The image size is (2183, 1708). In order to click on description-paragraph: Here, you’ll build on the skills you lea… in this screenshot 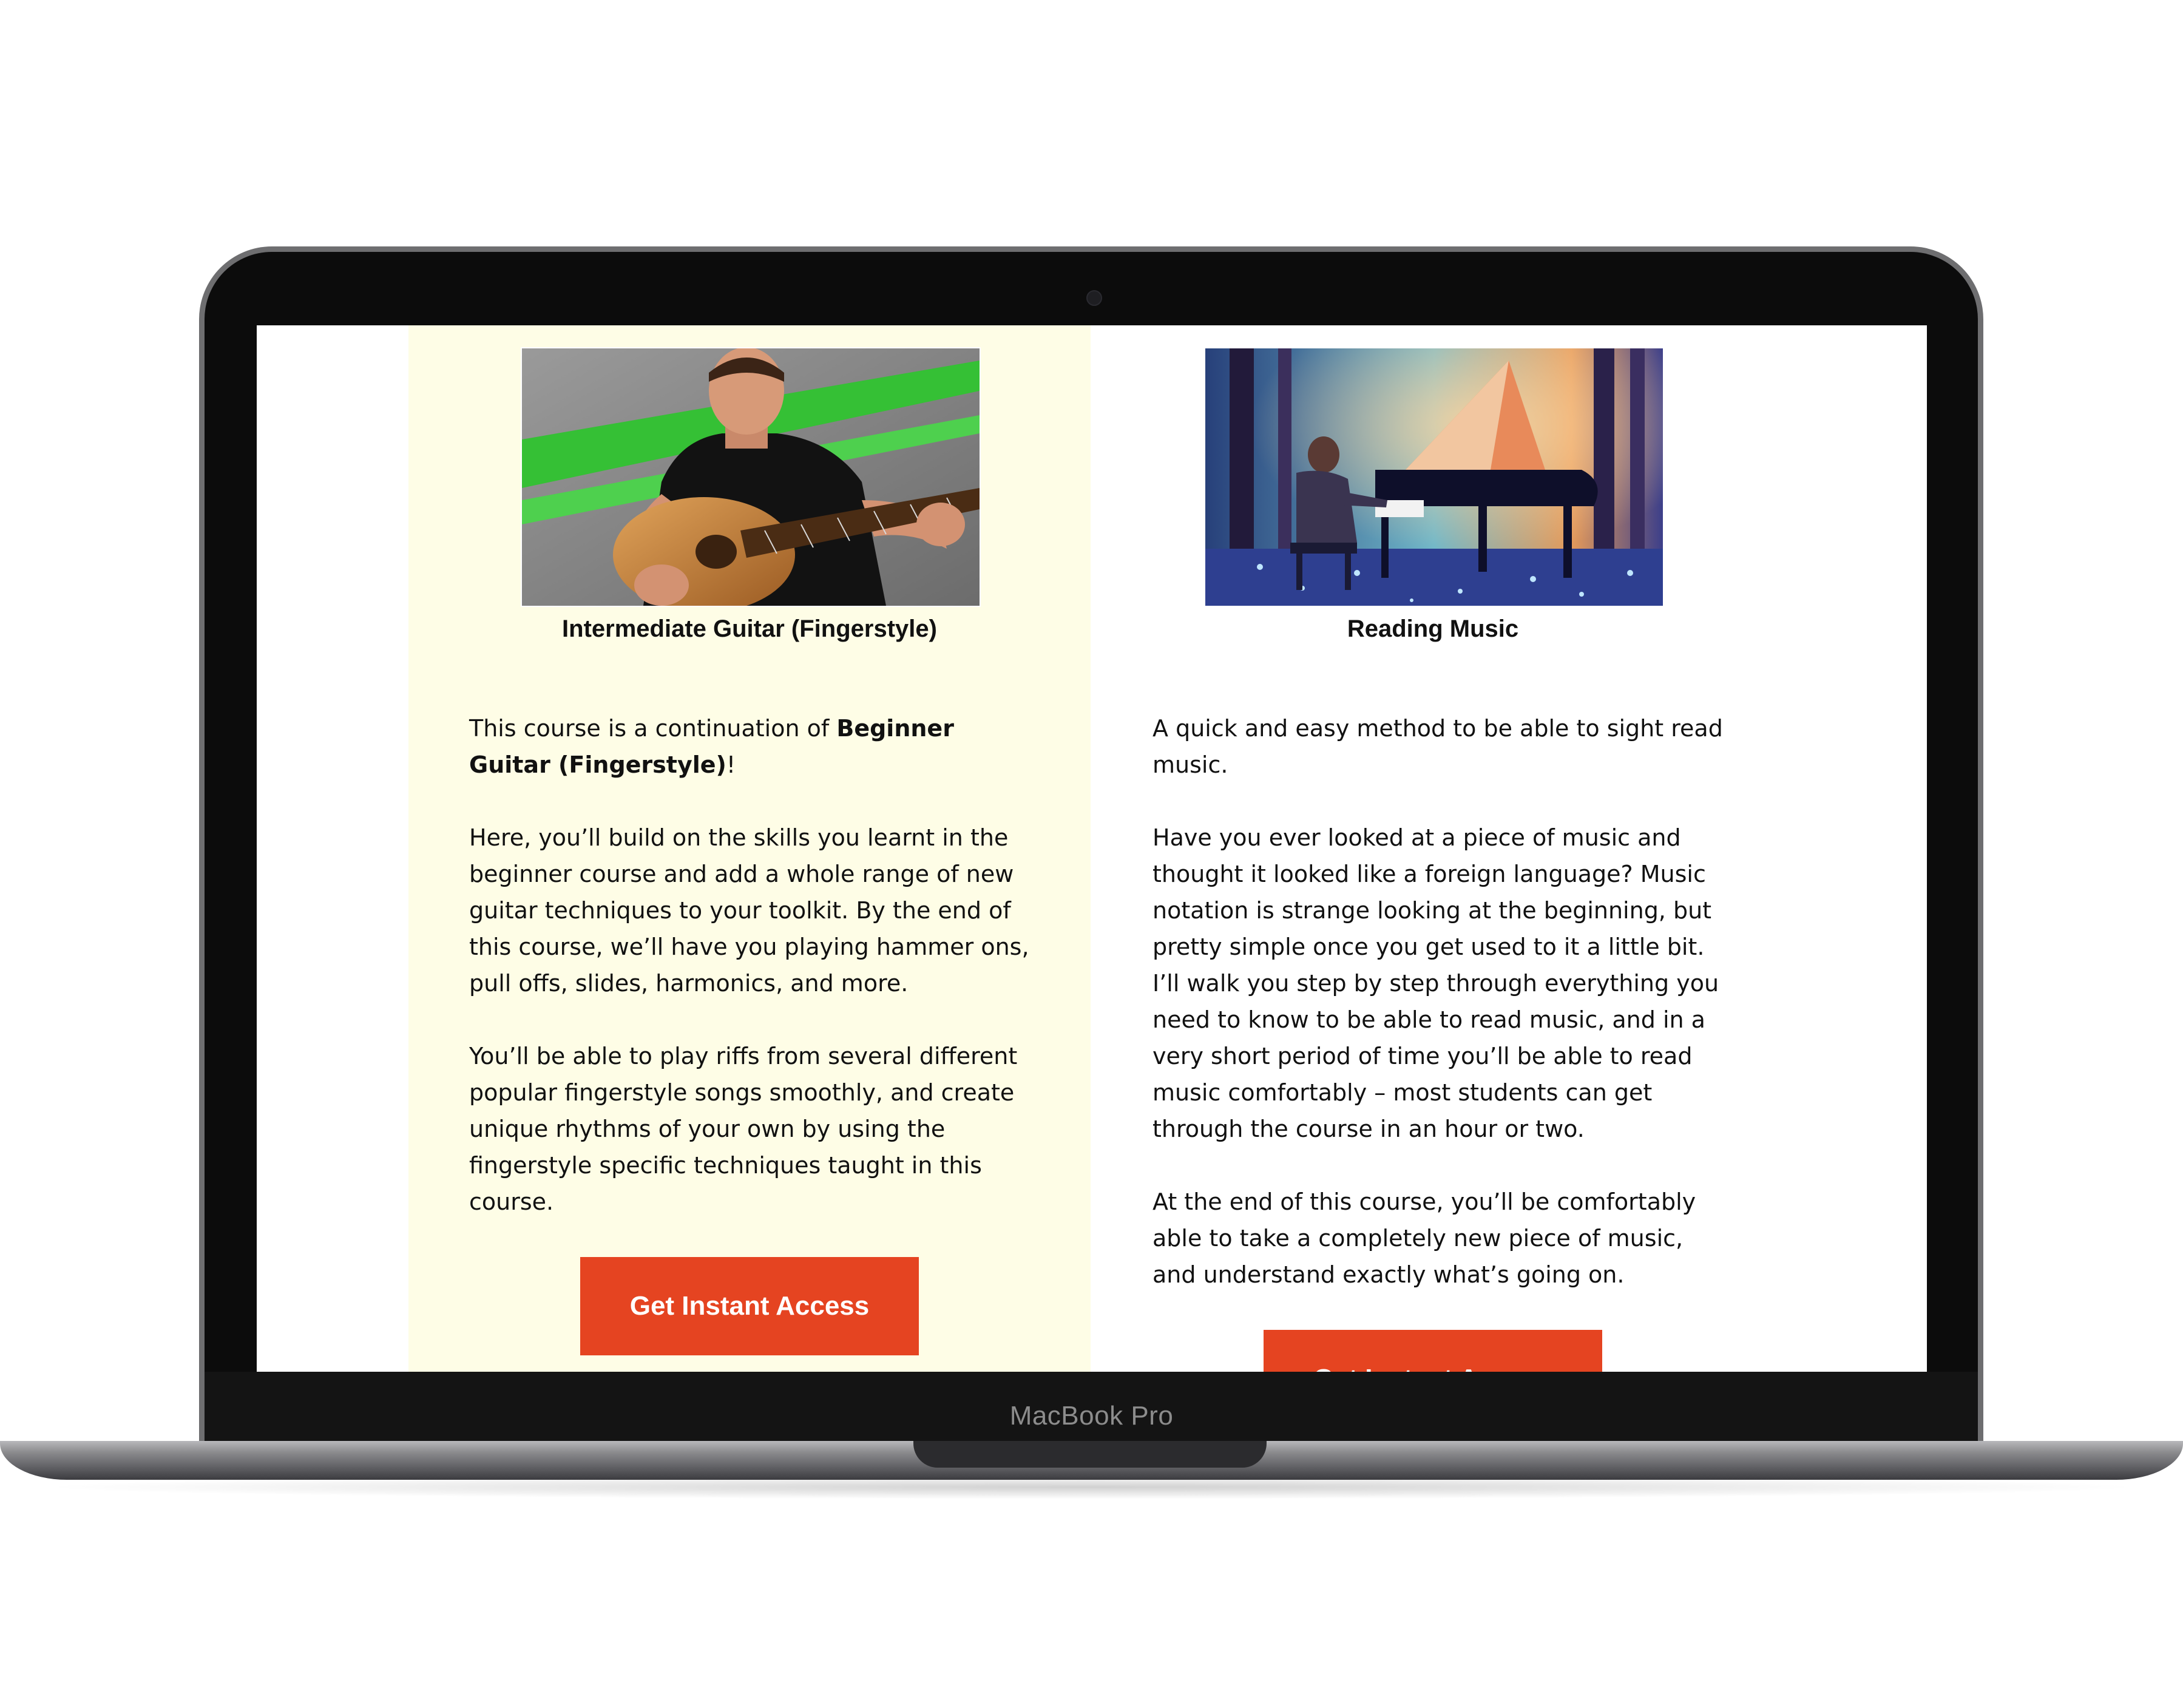, I will do `click(749, 910)`.